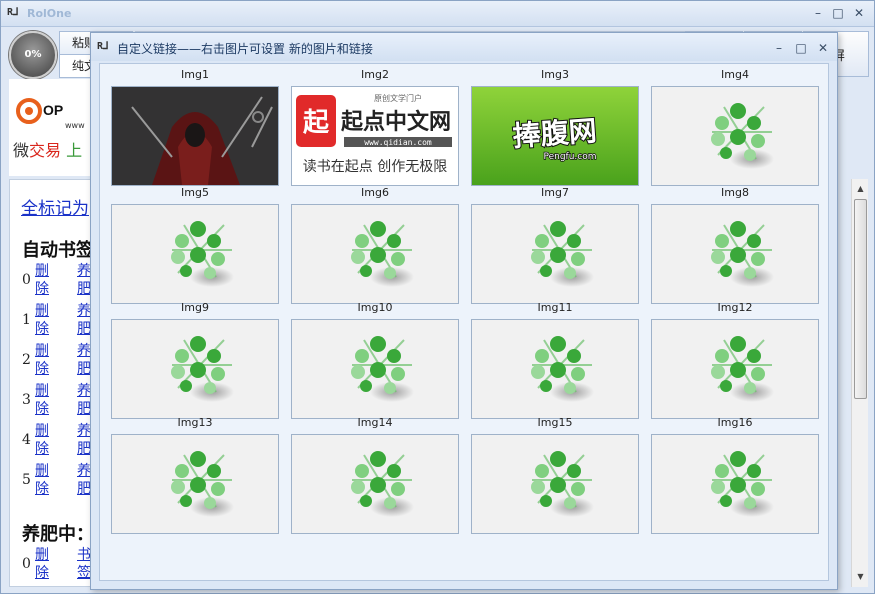 This screenshot has height=594, width=875. I want to click on qidian-logo: 起 原创文学门户起点中文网 www.qidian.com 读书在起点 创作无极限, so click(375, 136).